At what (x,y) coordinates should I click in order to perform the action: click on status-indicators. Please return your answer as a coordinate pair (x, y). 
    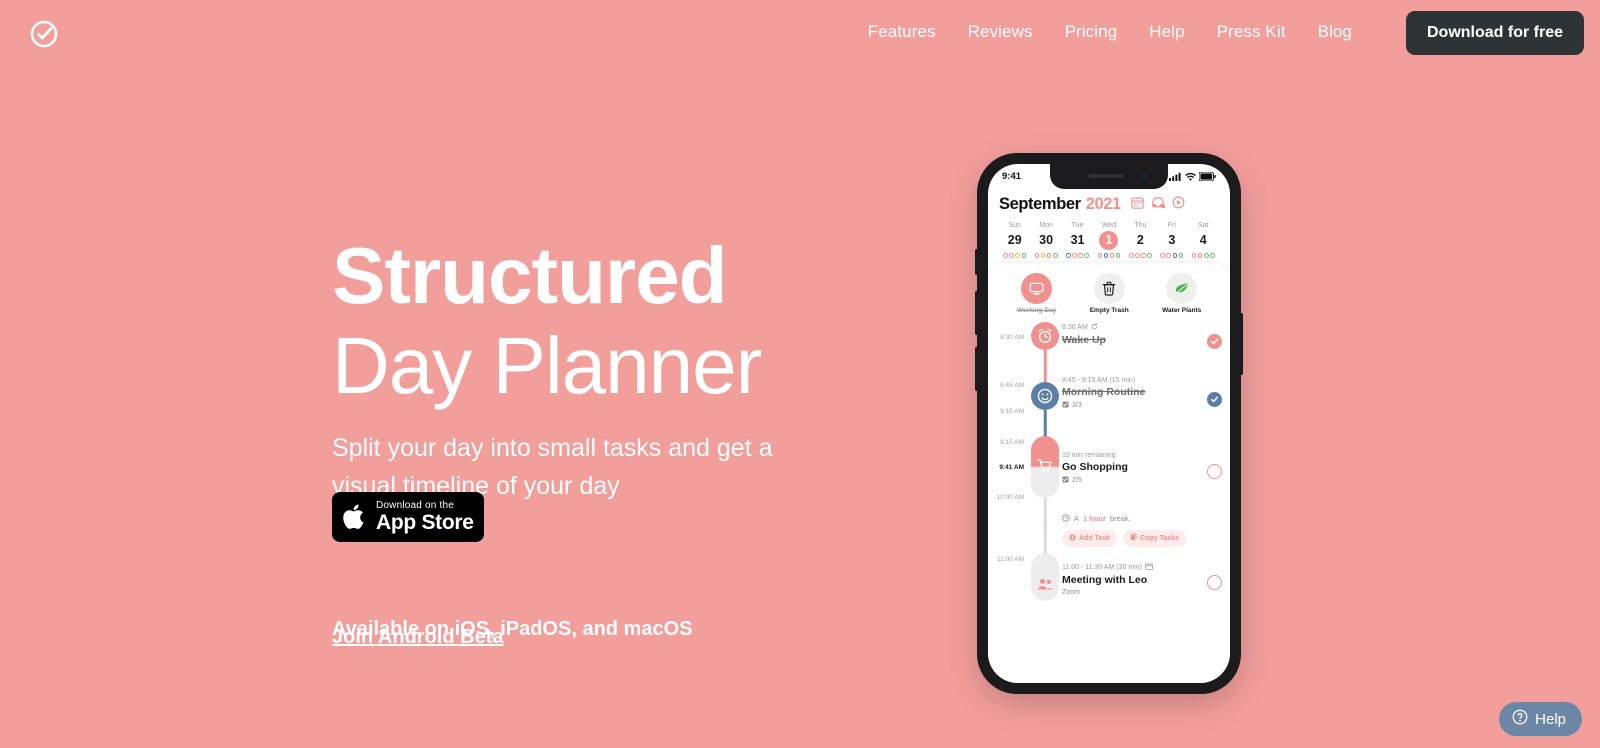
    Looking at the image, I should click on (1192, 177).